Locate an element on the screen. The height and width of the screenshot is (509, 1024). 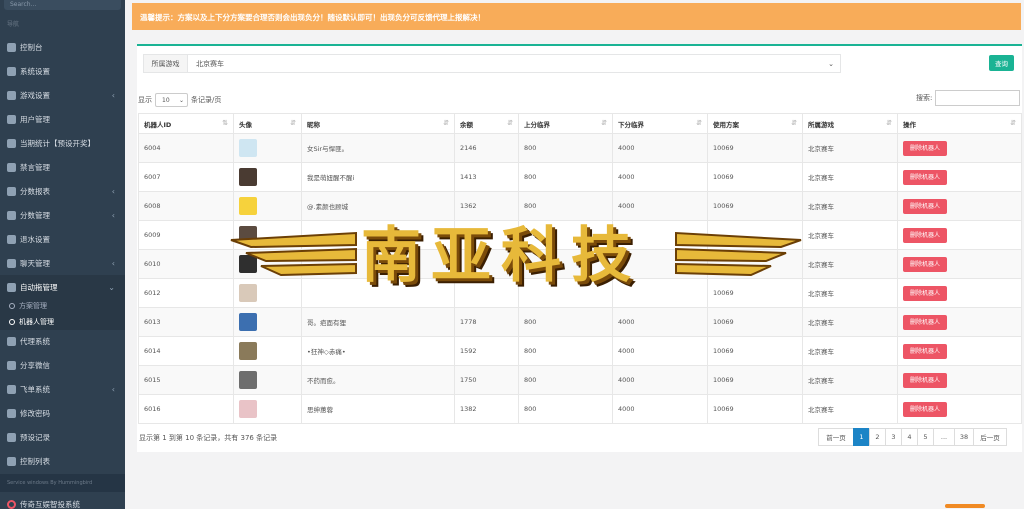
cell-balance: 1382 is located at coordinates (486, 409).